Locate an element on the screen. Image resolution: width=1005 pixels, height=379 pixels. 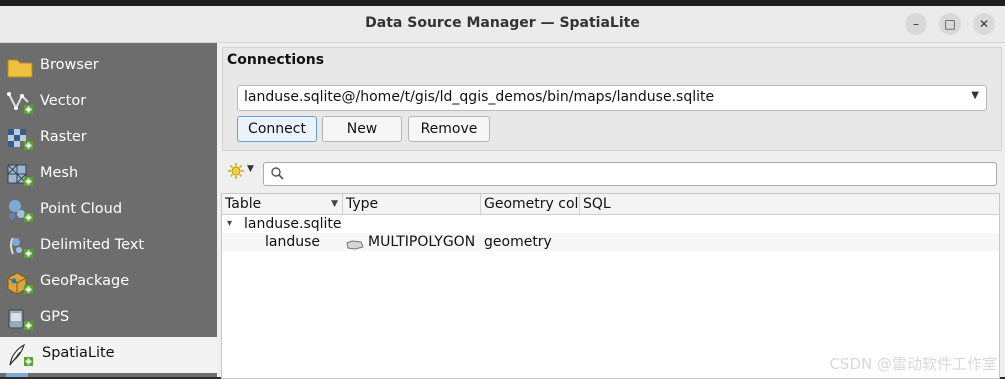
gps-icon is located at coordinates (20, 319).